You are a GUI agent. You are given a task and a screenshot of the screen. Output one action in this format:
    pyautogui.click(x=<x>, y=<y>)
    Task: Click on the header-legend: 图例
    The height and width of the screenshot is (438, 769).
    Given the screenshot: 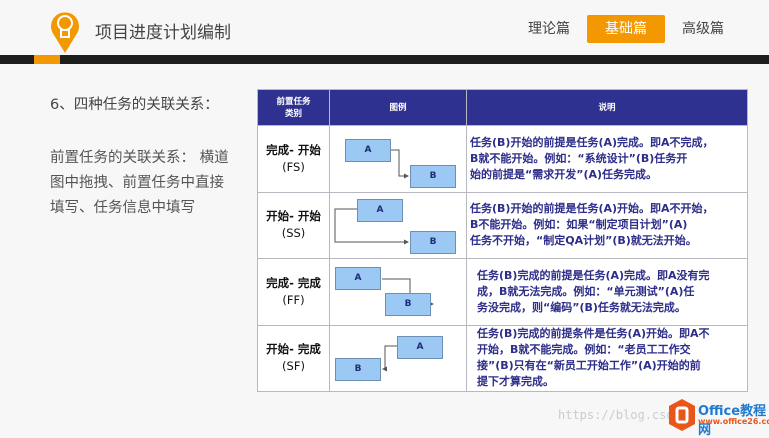 What is the action you would take?
    pyautogui.click(x=398, y=107)
    